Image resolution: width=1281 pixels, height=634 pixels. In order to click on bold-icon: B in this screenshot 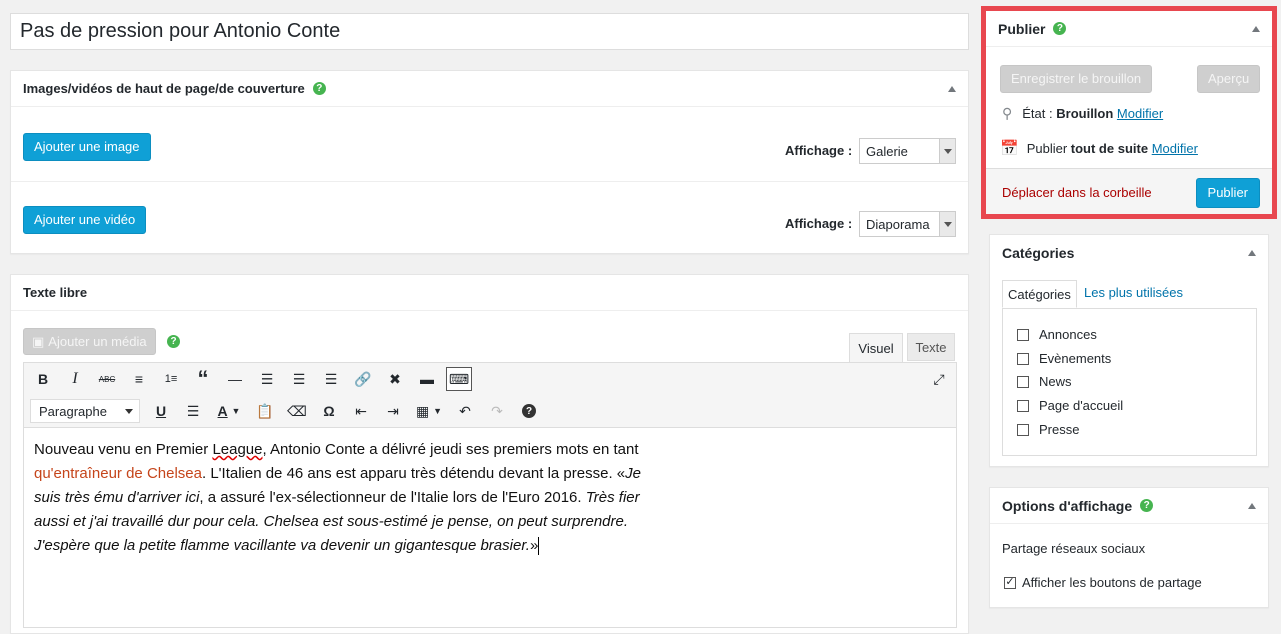, I will do `click(43, 379)`.